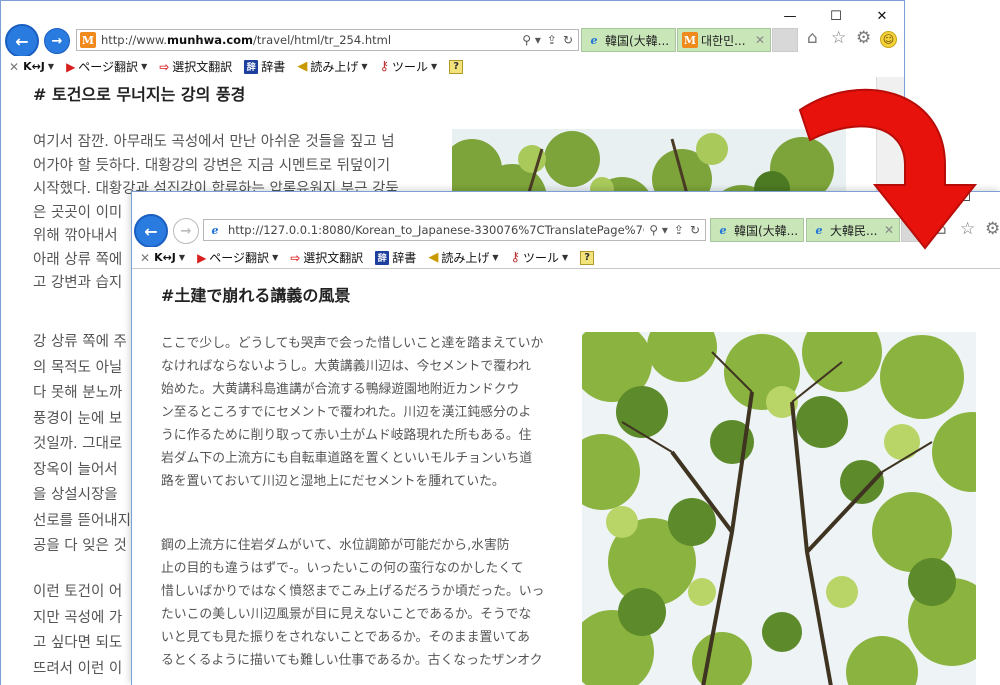 The image size is (1000, 685). What do you see at coordinates (78, 668) in the screenshot?
I see `text-line: 뜨려서 이런 이` at bounding box center [78, 668].